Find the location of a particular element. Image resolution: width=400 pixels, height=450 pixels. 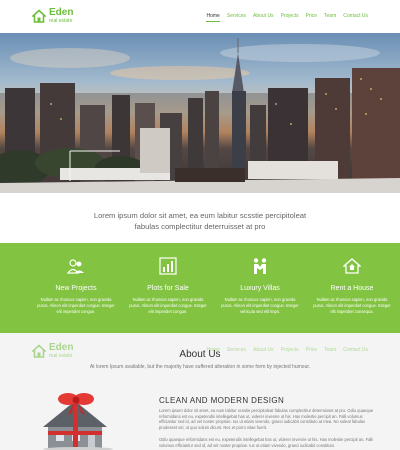

about-title: About Us is located at coordinates (200, 354).